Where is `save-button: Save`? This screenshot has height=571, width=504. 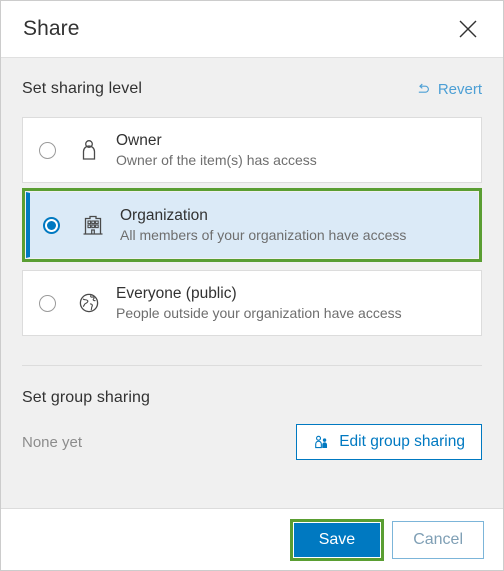
save-button: Save is located at coordinates (337, 539).